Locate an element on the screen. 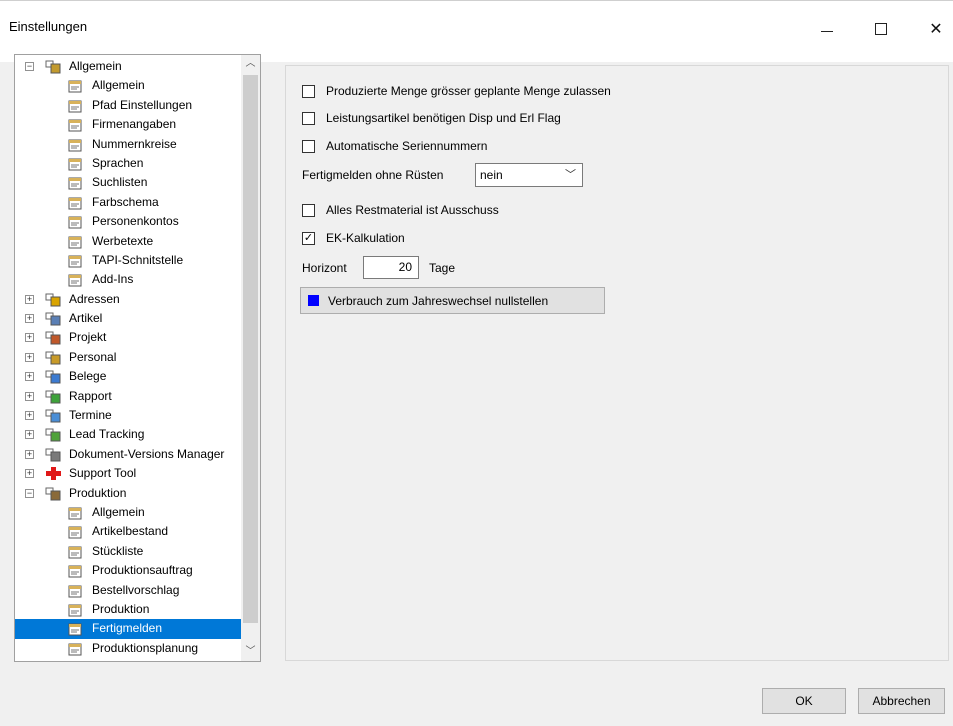 This screenshot has width=953, height=726. tree-node: TAPI-Schnitstelle is located at coordinates (129, 260).